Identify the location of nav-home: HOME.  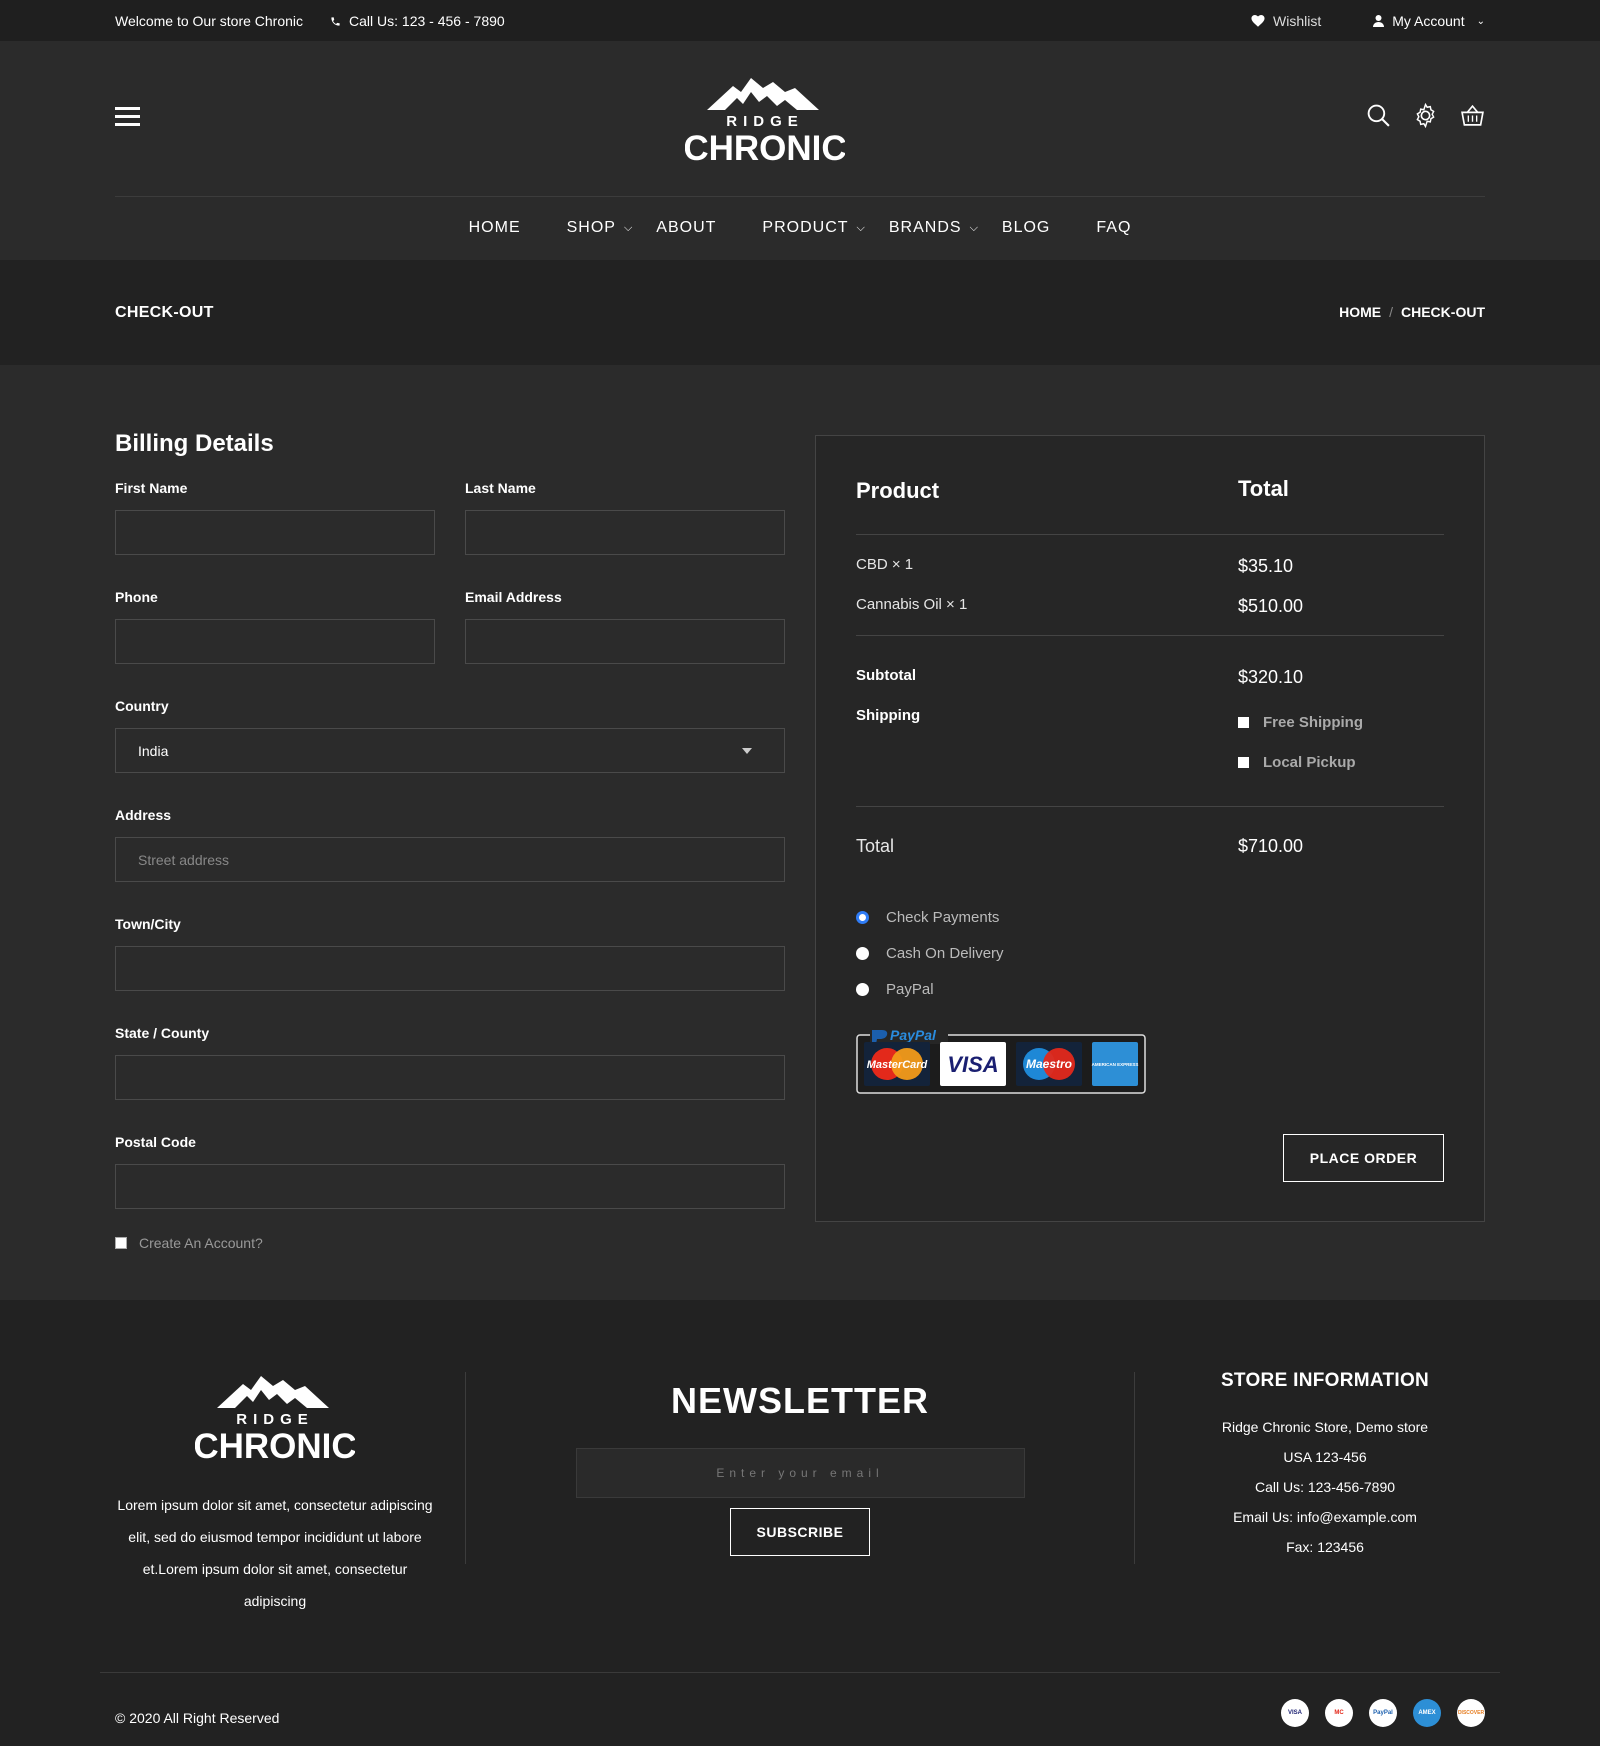
(495, 228).